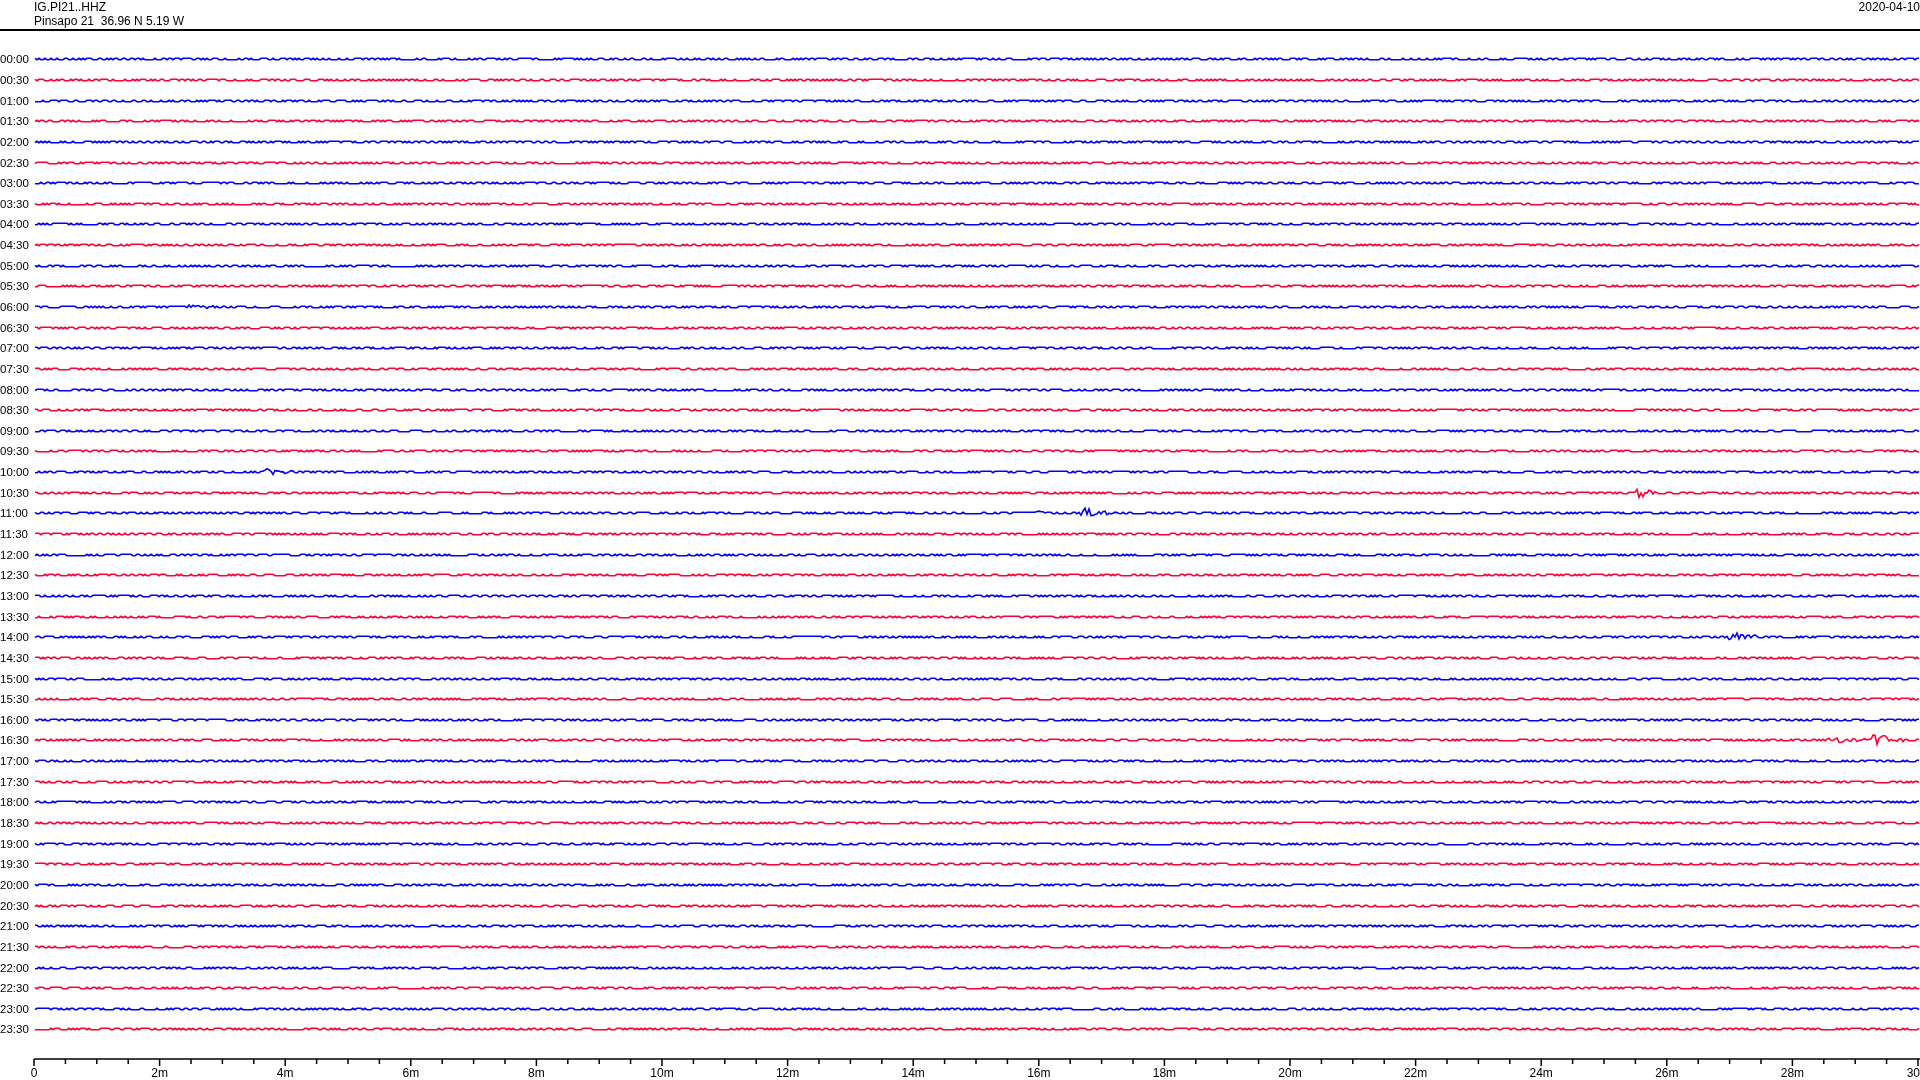 The width and height of the screenshot is (1920, 1080). What do you see at coordinates (15, 1029) in the screenshot?
I see `time-label: 23:30` at bounding box center [15, 1029].